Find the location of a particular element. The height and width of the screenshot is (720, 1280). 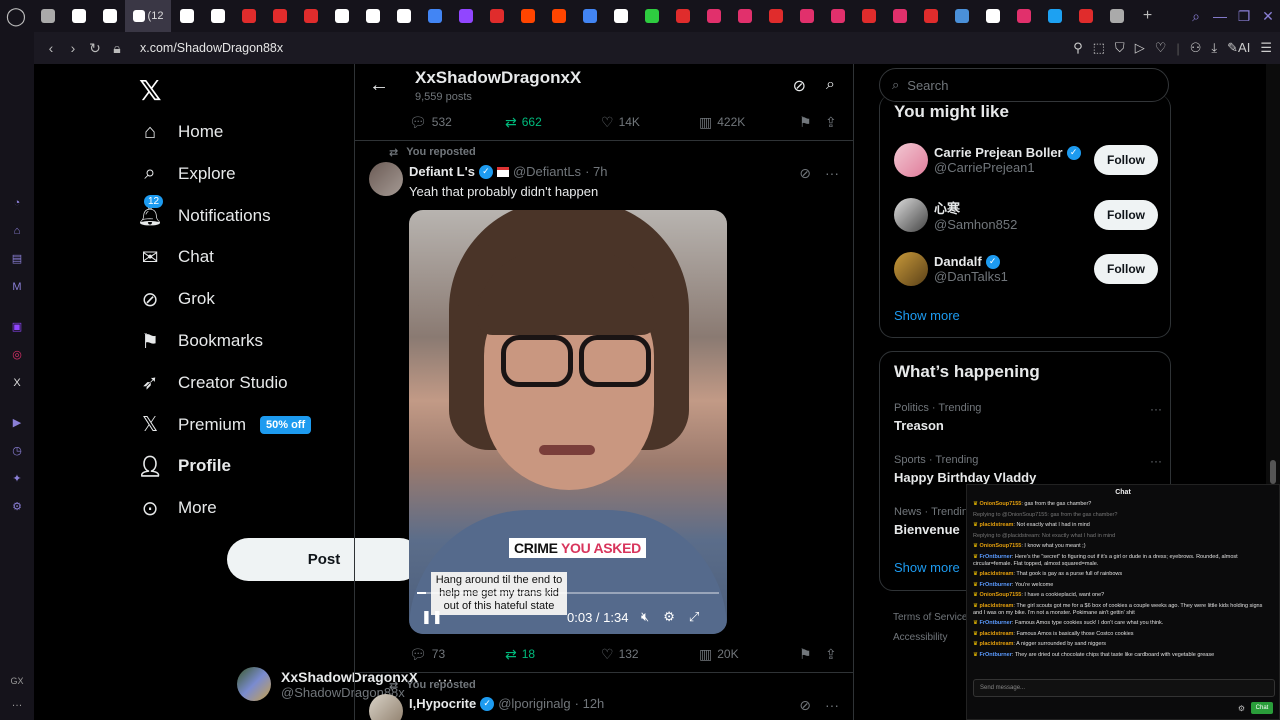

new-tab-icon: + is located at coordinates (1147, 16).